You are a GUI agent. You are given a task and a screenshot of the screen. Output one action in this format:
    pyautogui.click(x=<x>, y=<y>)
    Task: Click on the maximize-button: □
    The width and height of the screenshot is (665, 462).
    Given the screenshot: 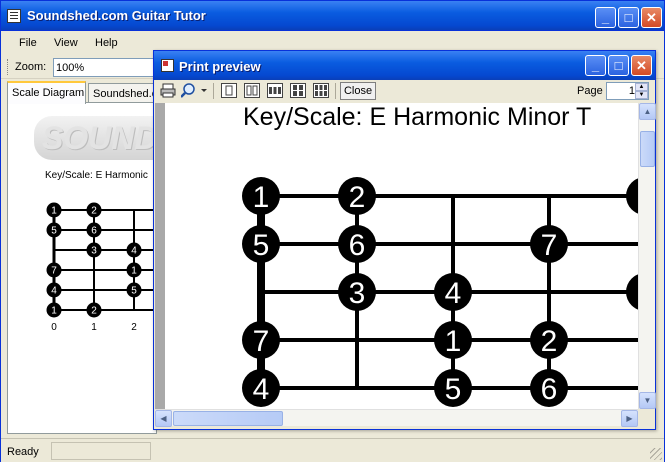 What is the action you would take?
    pyautogui.click(x=628, y=17)
    